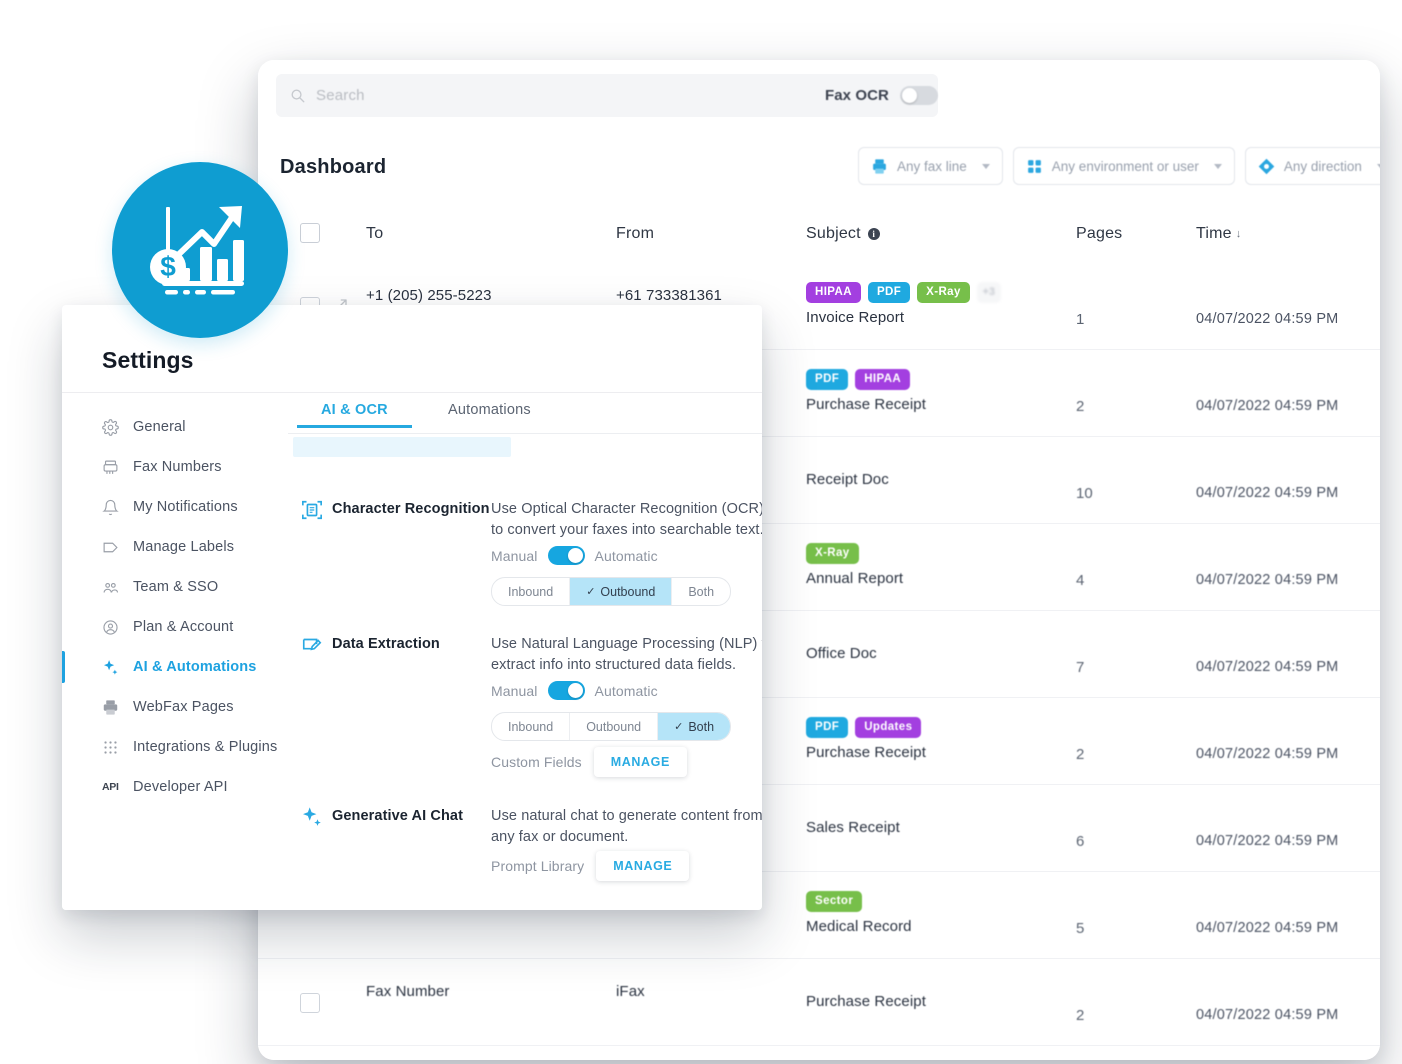 The width and height of the screenshot is (1402, 1064). What do you see at coordinates (635, 234) in the screenshot?
I see `column-header-from: From` at bounding box center [635, 234].